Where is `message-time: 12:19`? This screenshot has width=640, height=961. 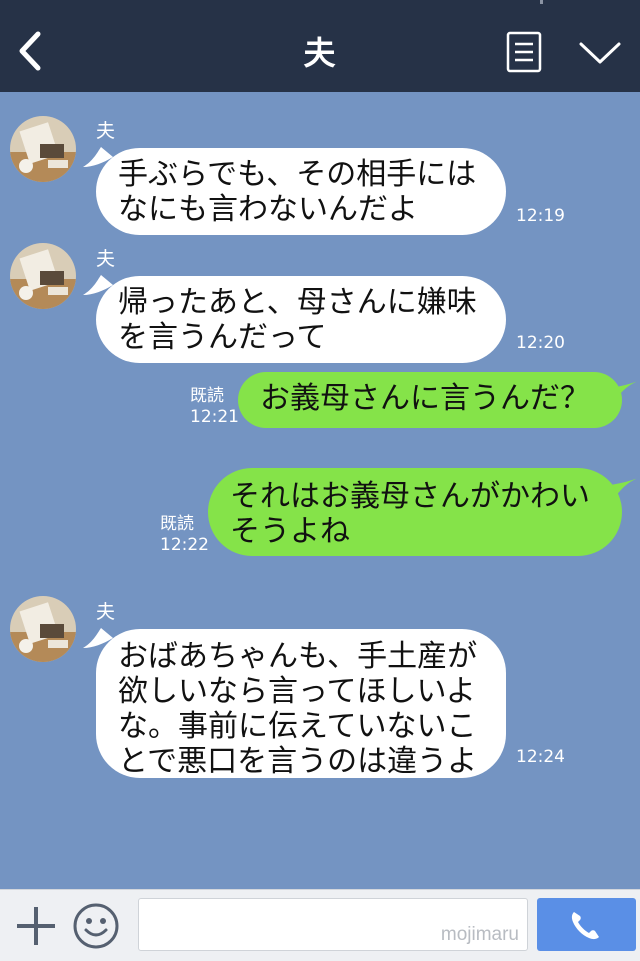 message-time: 12:19 is located at coordinates (540, 216).